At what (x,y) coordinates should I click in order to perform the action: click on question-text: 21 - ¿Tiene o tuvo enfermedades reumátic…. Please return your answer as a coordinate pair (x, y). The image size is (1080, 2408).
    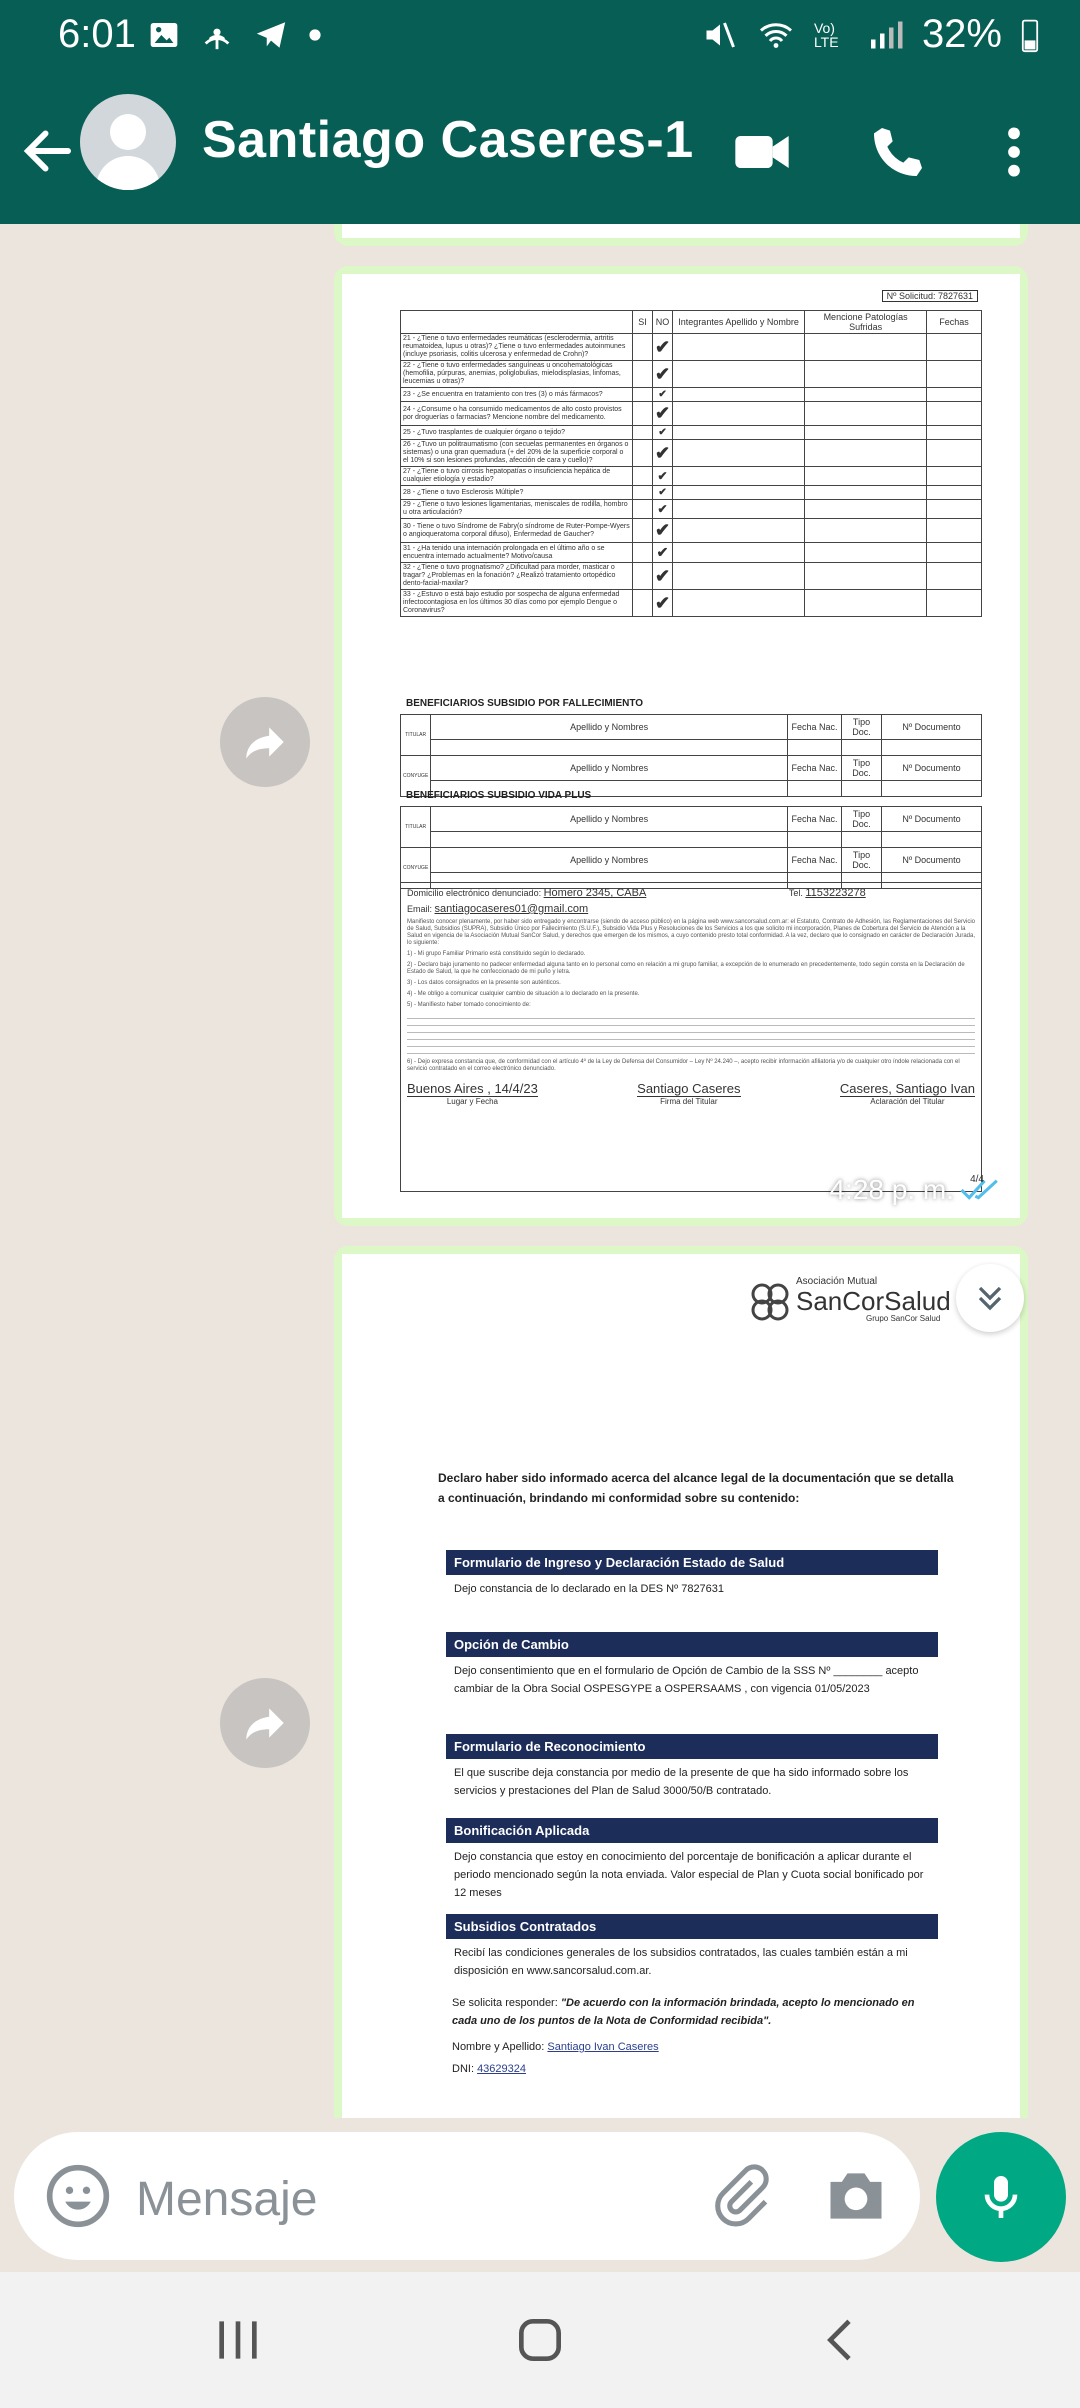
    Looking at the image, I should click on (516, 347).